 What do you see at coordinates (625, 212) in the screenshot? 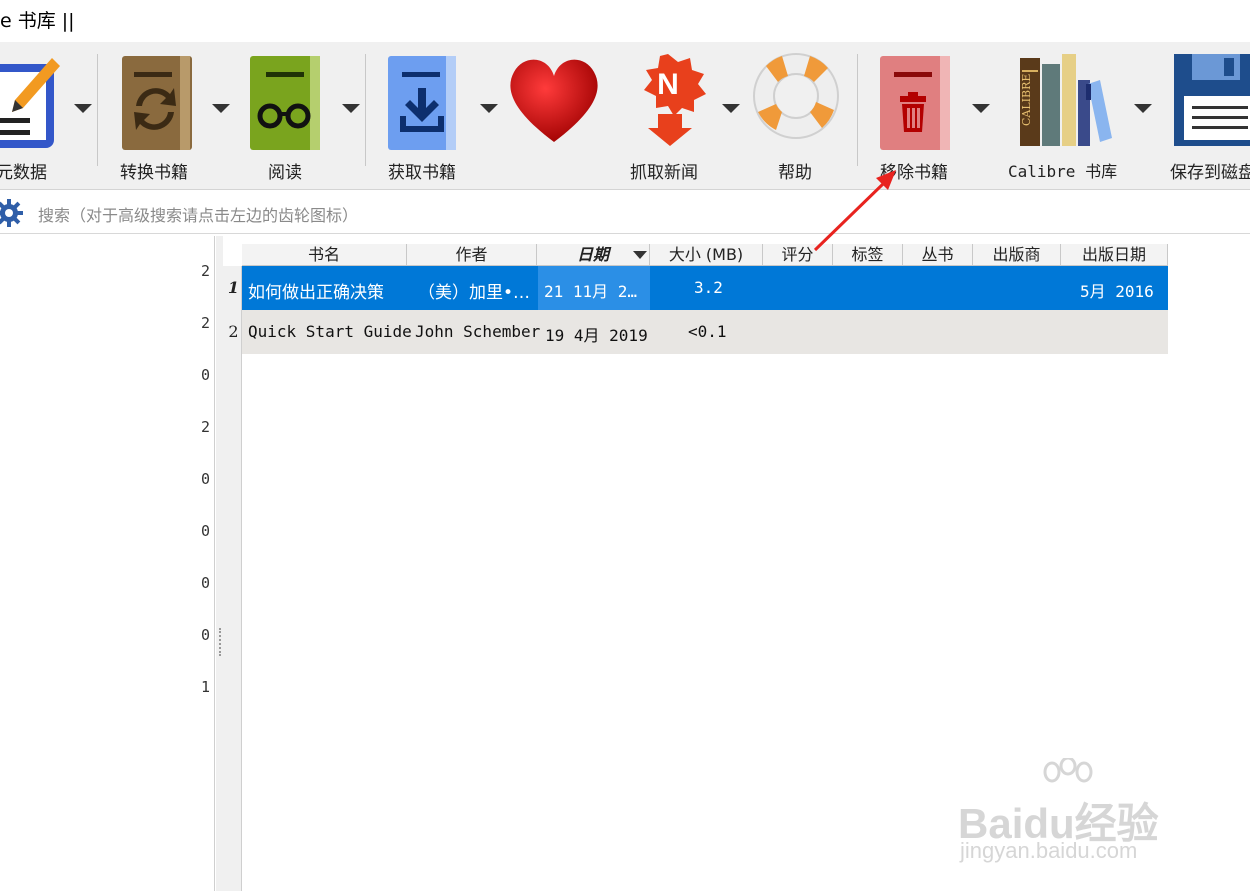
I see `search-bar: 搜索（对于高级搜索请点击左边的齿轮图标）` at bounding box center [625, 212].